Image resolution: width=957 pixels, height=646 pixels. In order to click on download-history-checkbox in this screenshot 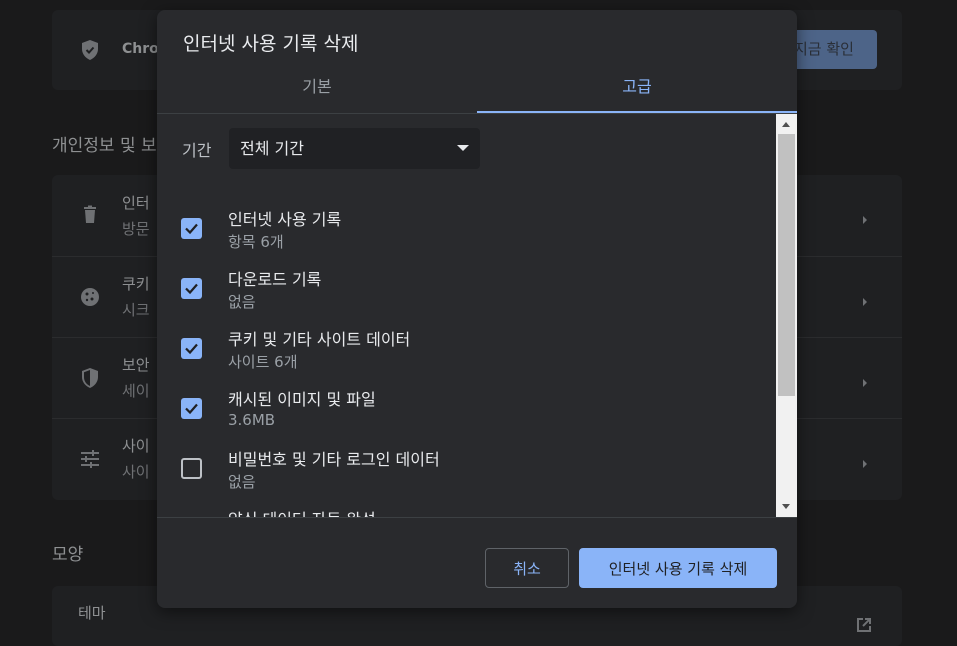, I will do `click(191, 288)`.